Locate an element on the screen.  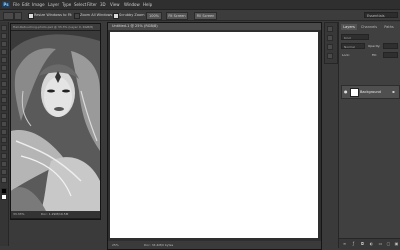
brush-tool-icon is located at coordinates (4, 84).